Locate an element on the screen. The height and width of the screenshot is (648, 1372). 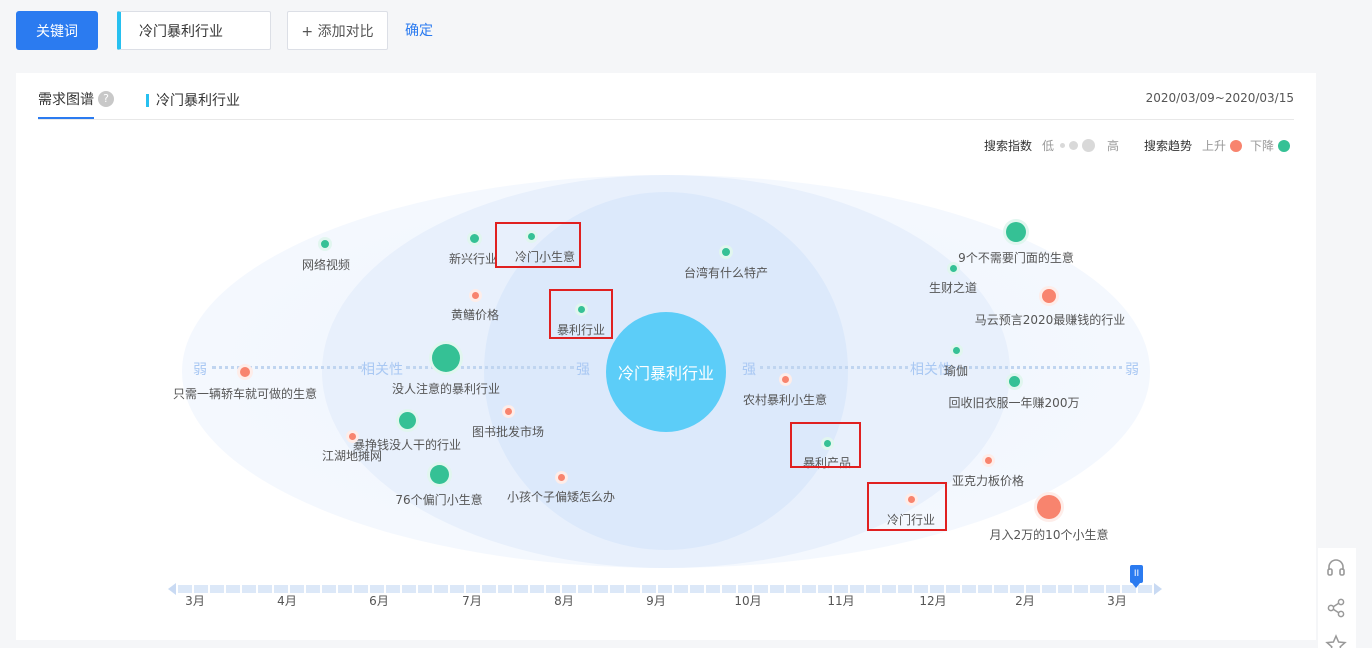
confirm-link: 确定 is located at coordinates (419, 30).